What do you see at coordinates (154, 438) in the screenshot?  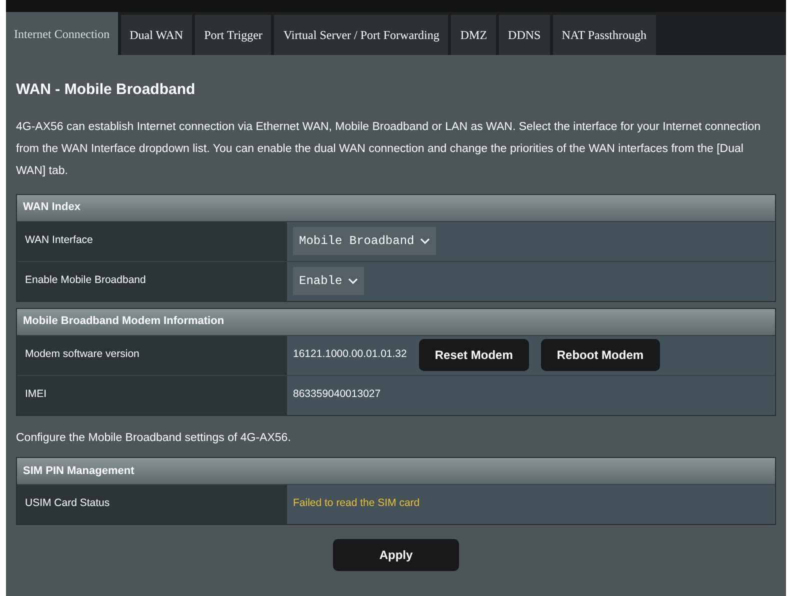 I see `note-text: Configure the Mobile Broadband settings of 4G-AX56.` at bounding box center [154, 438].